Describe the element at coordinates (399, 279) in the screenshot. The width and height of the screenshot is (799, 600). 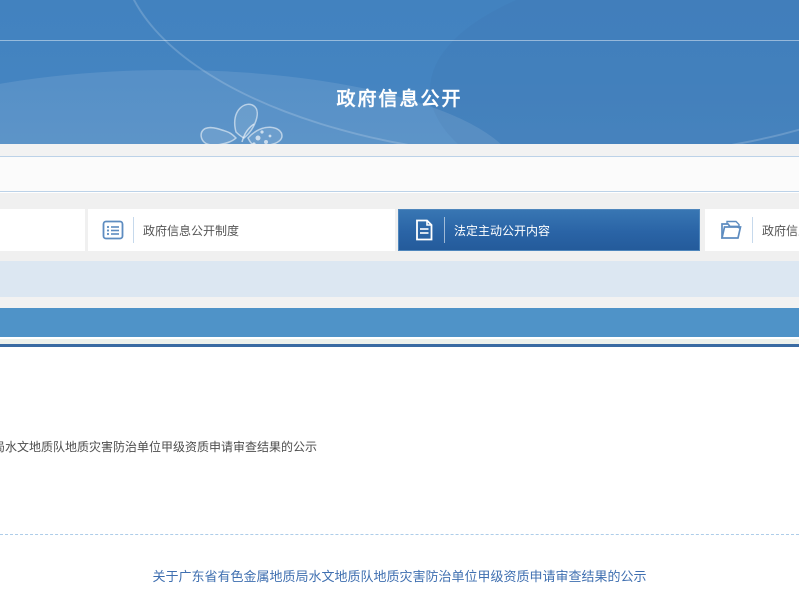
I see `section-band-light` at that location.